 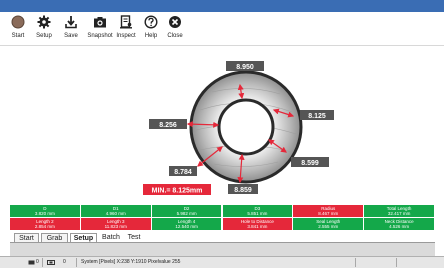 I want to click on result-cell: Seal Length 2.555 mm, so click(x=329, y=224).